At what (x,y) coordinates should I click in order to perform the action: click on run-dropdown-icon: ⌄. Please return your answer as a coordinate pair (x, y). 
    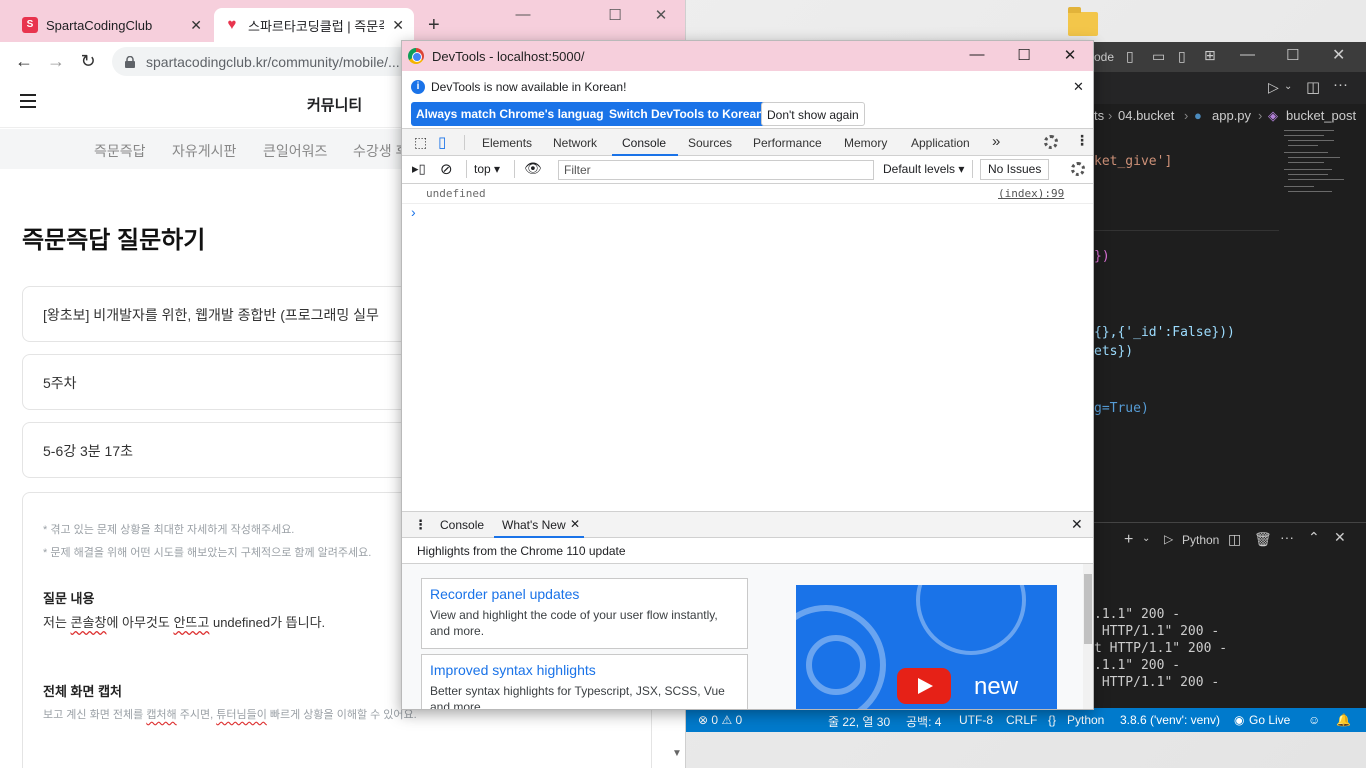
    Looking at the image, I should click on (1288, 86).